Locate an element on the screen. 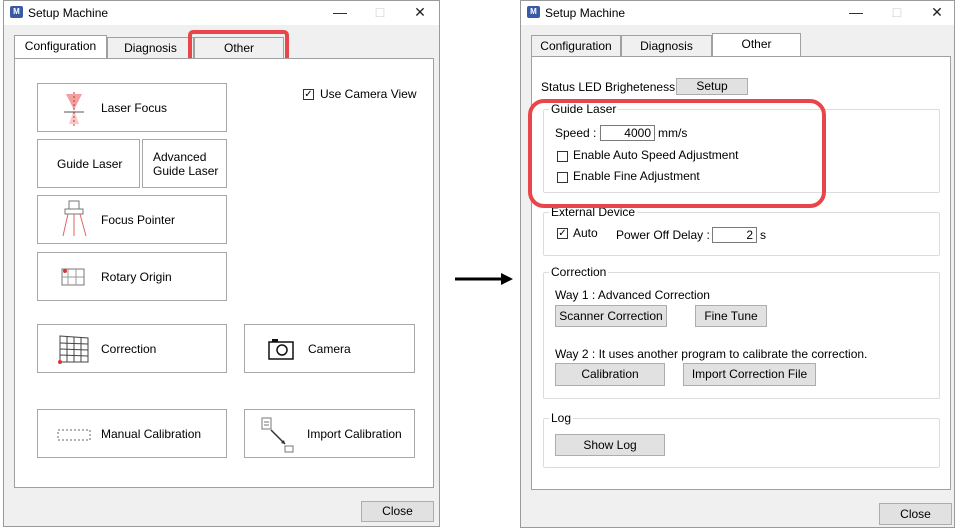 This screenshot has height=532, width=959. advanced-guide-laser-button: Advanced Guide Laser is located at coordinates (184, 163).